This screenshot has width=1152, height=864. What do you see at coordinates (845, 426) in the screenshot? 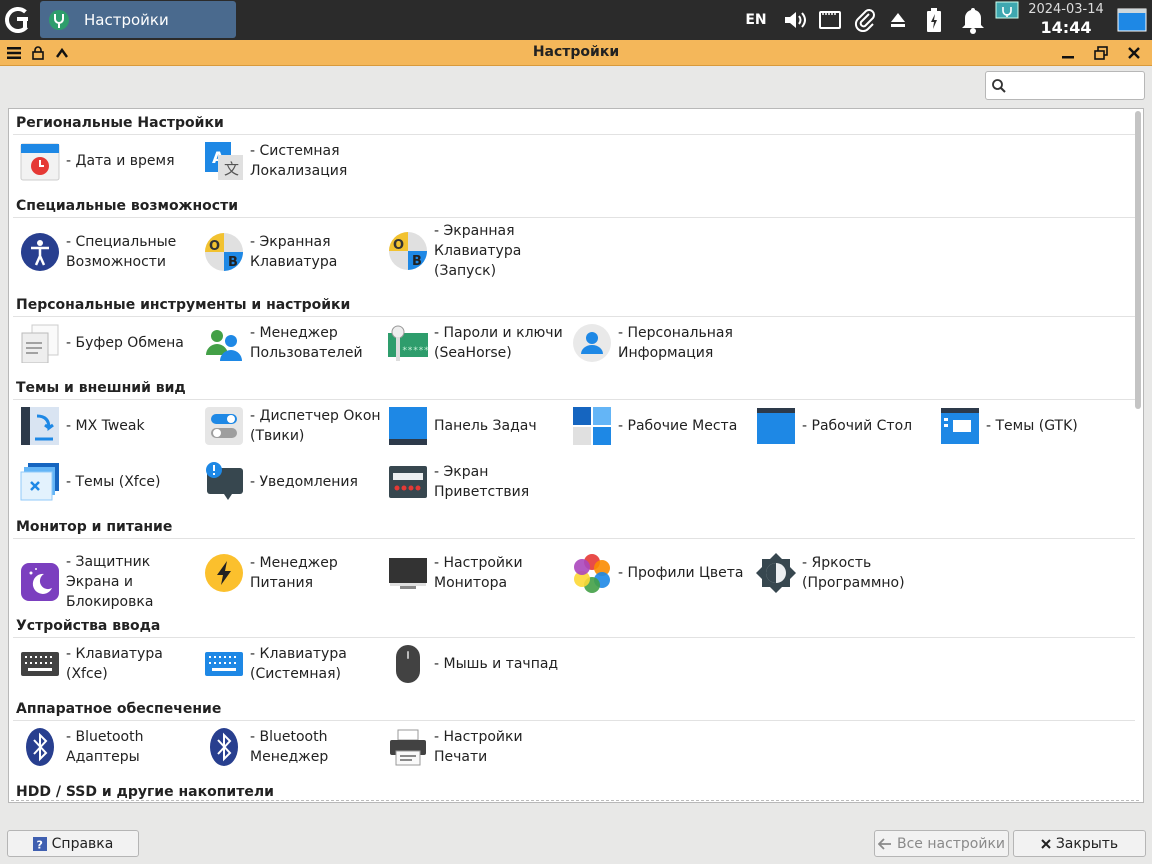
I see `settings-item-desktop: - Рабочий Стол` at bounding box center [845, 426].